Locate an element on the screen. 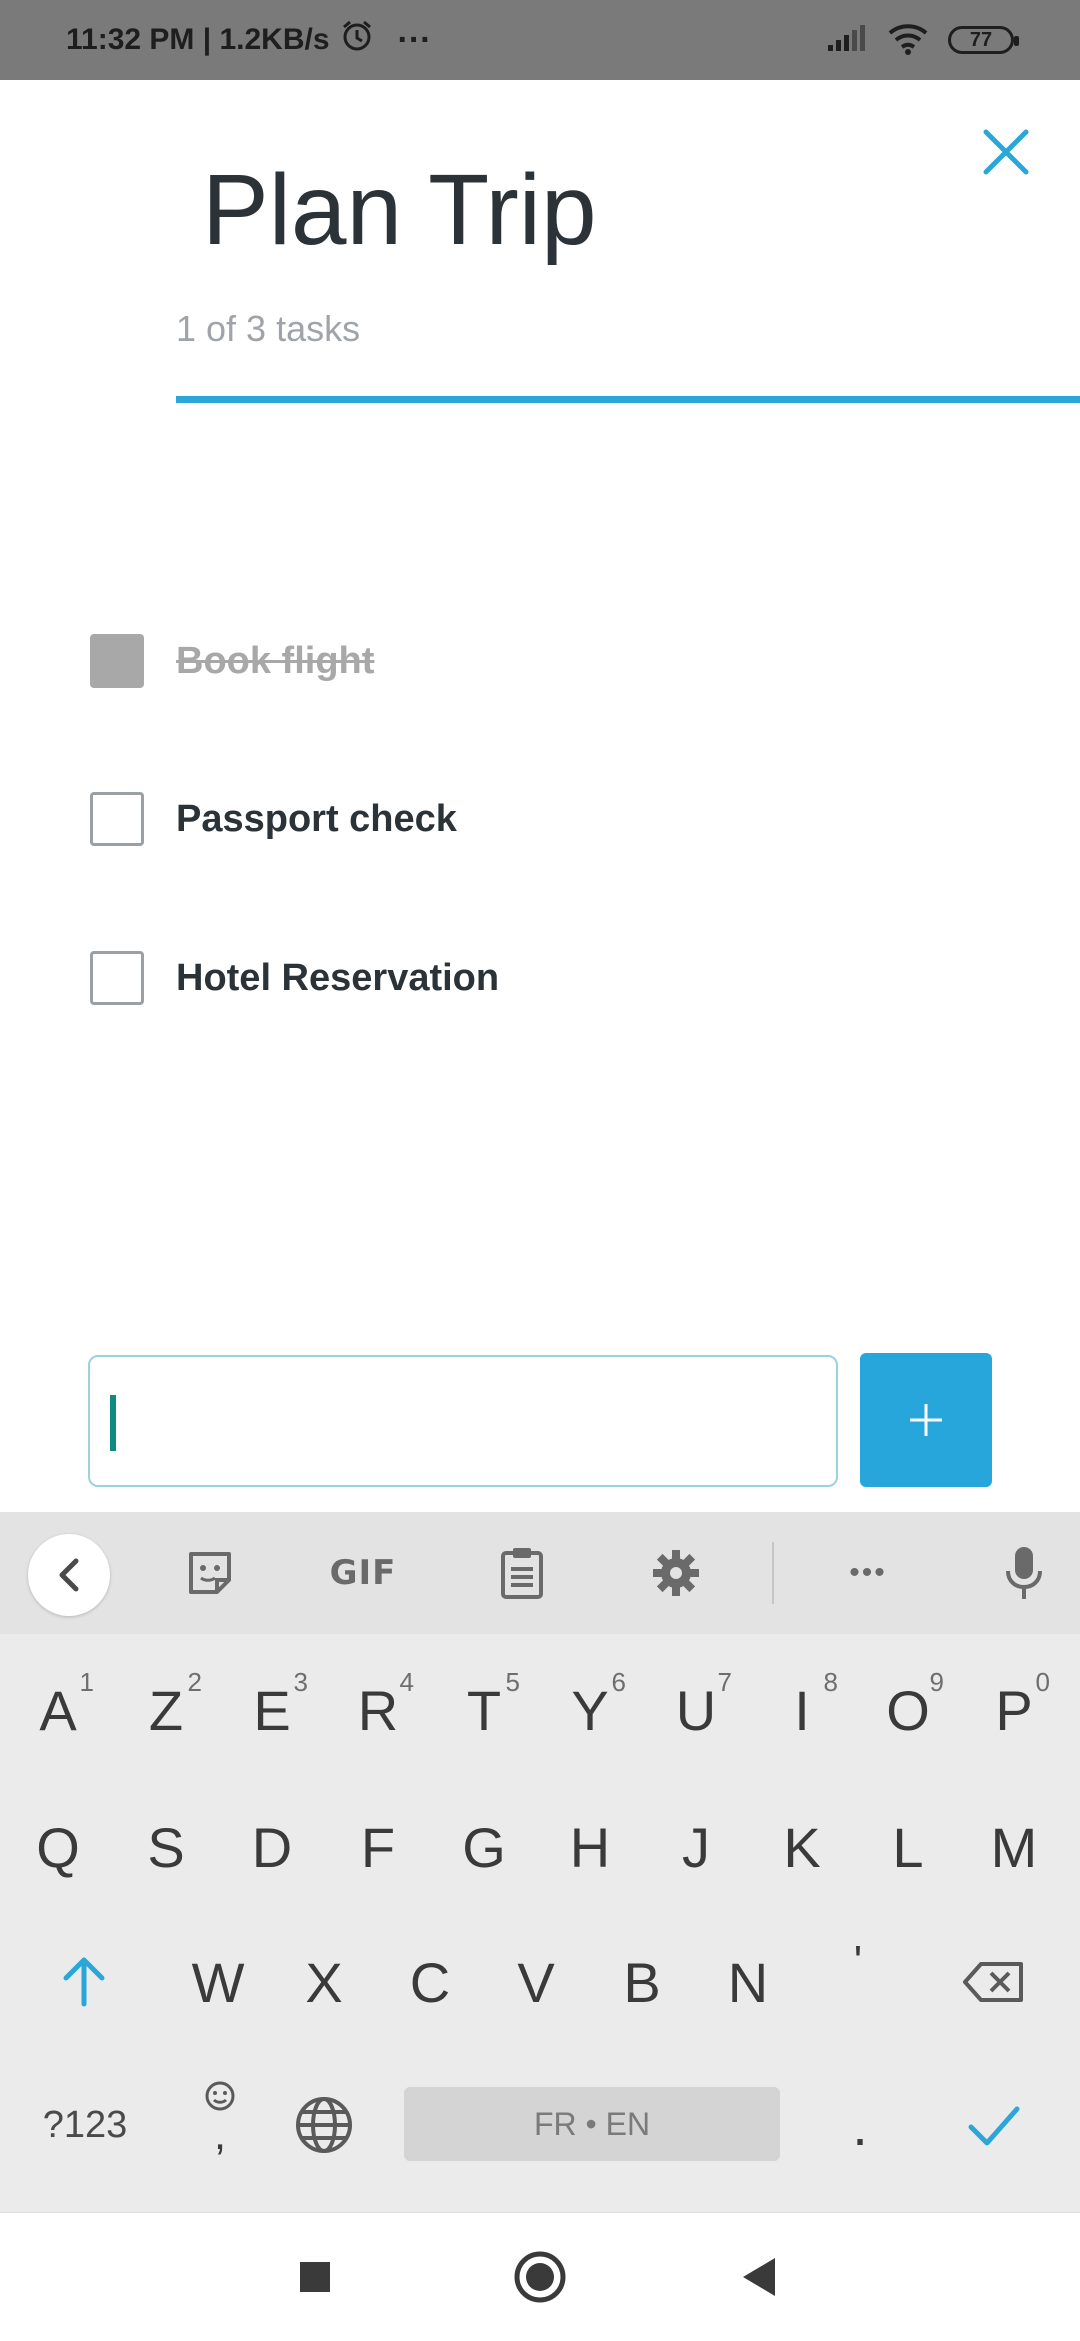 This screenshot has width=1080, height=2341. key-w: W is located at coordinates (218, 1982).